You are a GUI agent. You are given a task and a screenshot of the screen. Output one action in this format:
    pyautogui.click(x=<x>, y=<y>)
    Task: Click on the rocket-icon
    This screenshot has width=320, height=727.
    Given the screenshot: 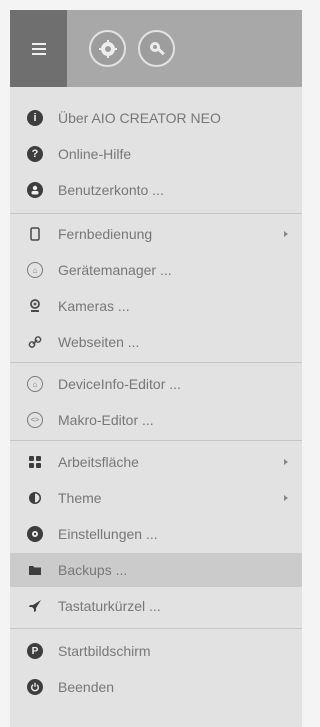 What is the action you would take?
    pyautogui.click(x=35, y=606)
    